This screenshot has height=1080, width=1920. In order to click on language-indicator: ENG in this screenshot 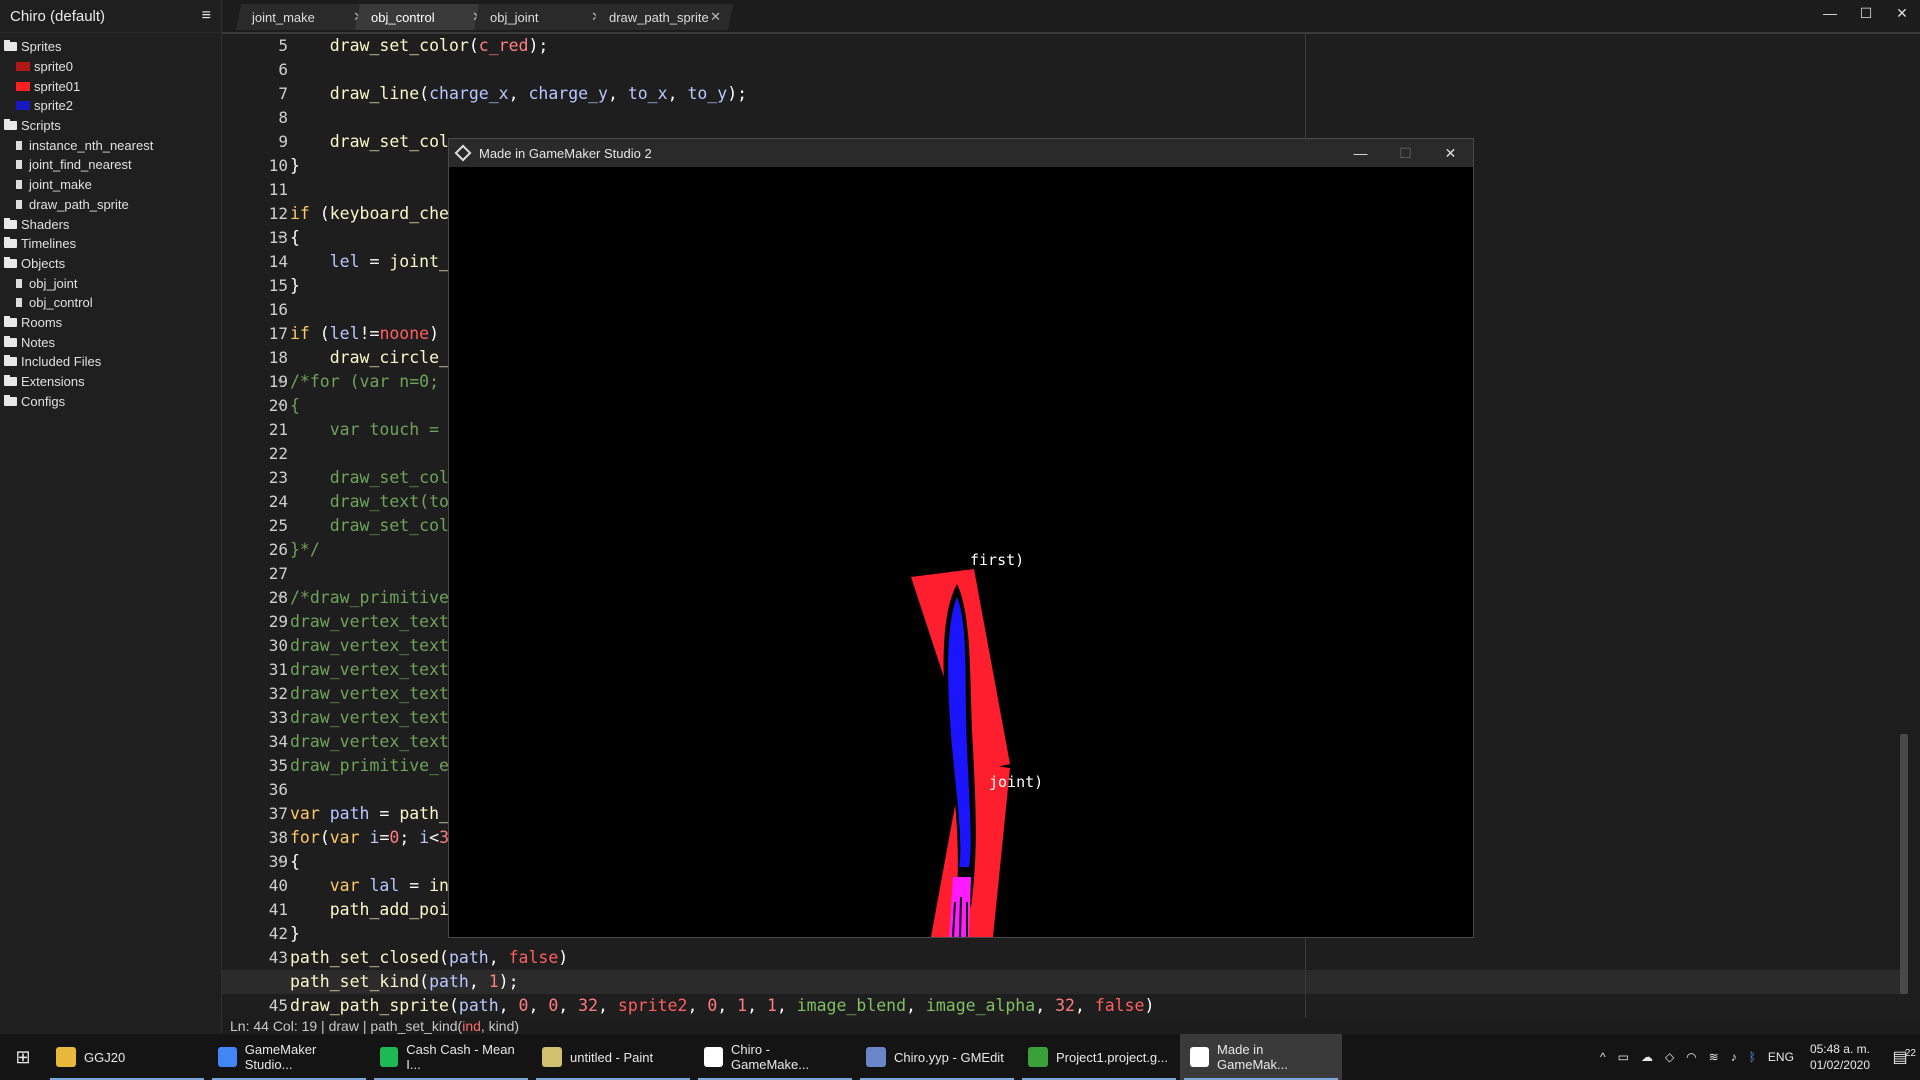, I will do `click(1781, 1057)`.